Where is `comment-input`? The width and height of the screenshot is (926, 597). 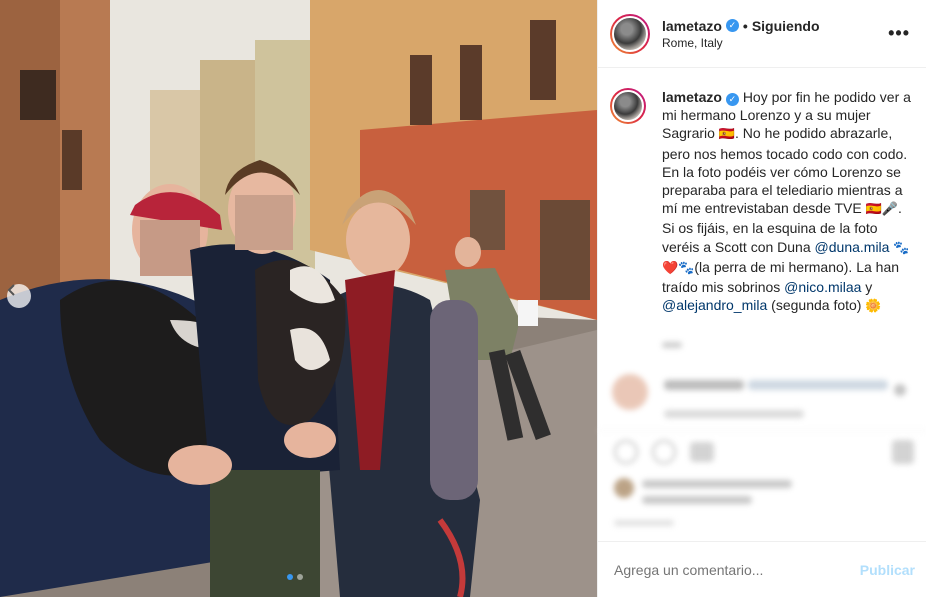 comment-input is located at coordinates (737, 569).